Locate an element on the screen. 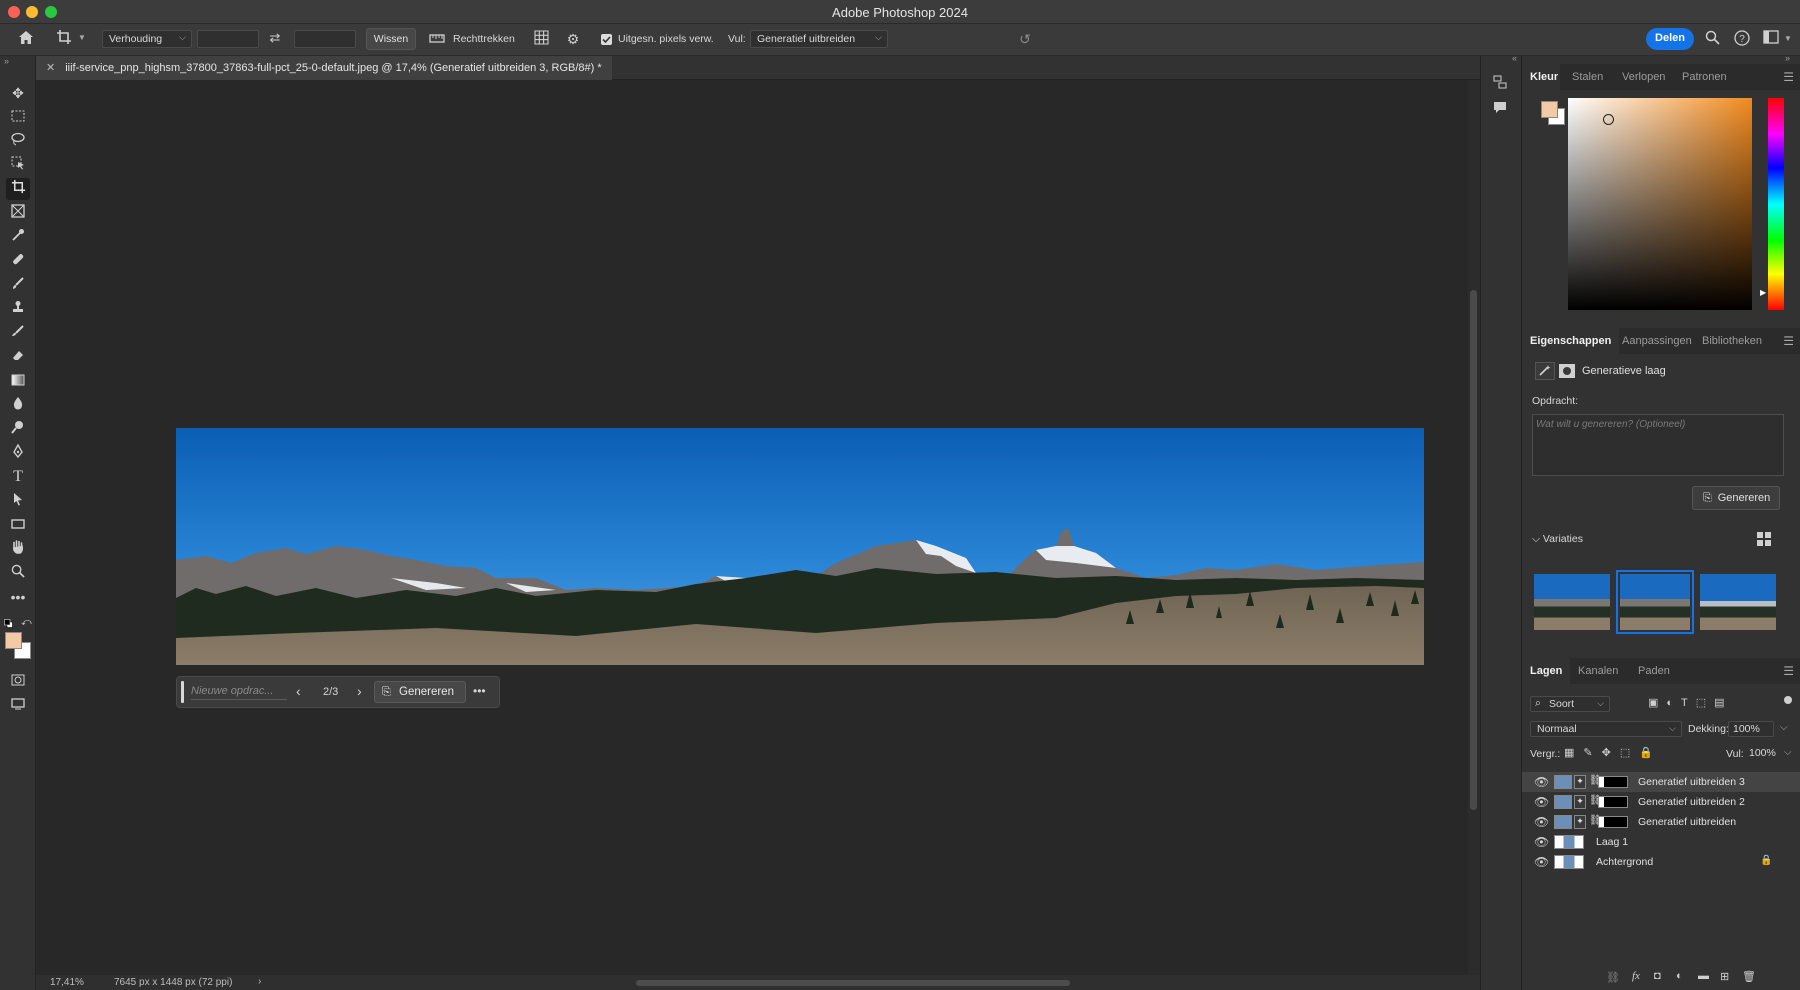  status-menu-icon: › is located at coordinates (259, 981).